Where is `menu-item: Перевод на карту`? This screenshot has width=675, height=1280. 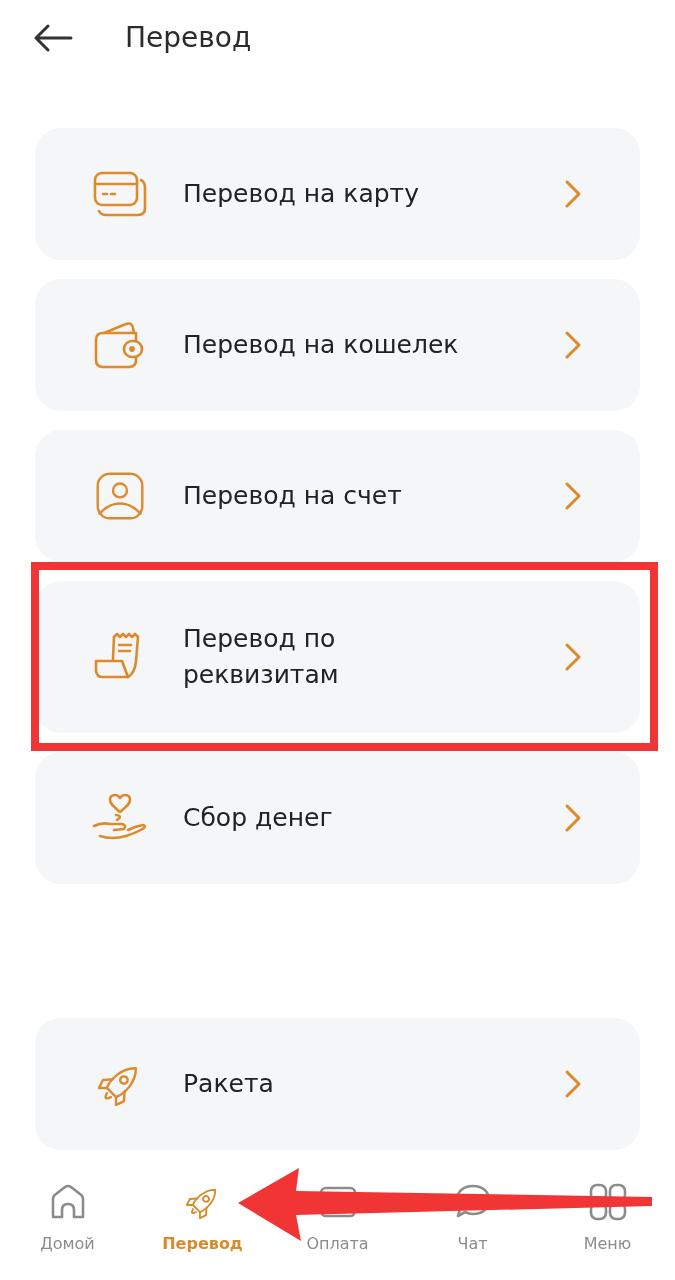 menu-item: Перевод на карту is located at coordinates (337, 194).